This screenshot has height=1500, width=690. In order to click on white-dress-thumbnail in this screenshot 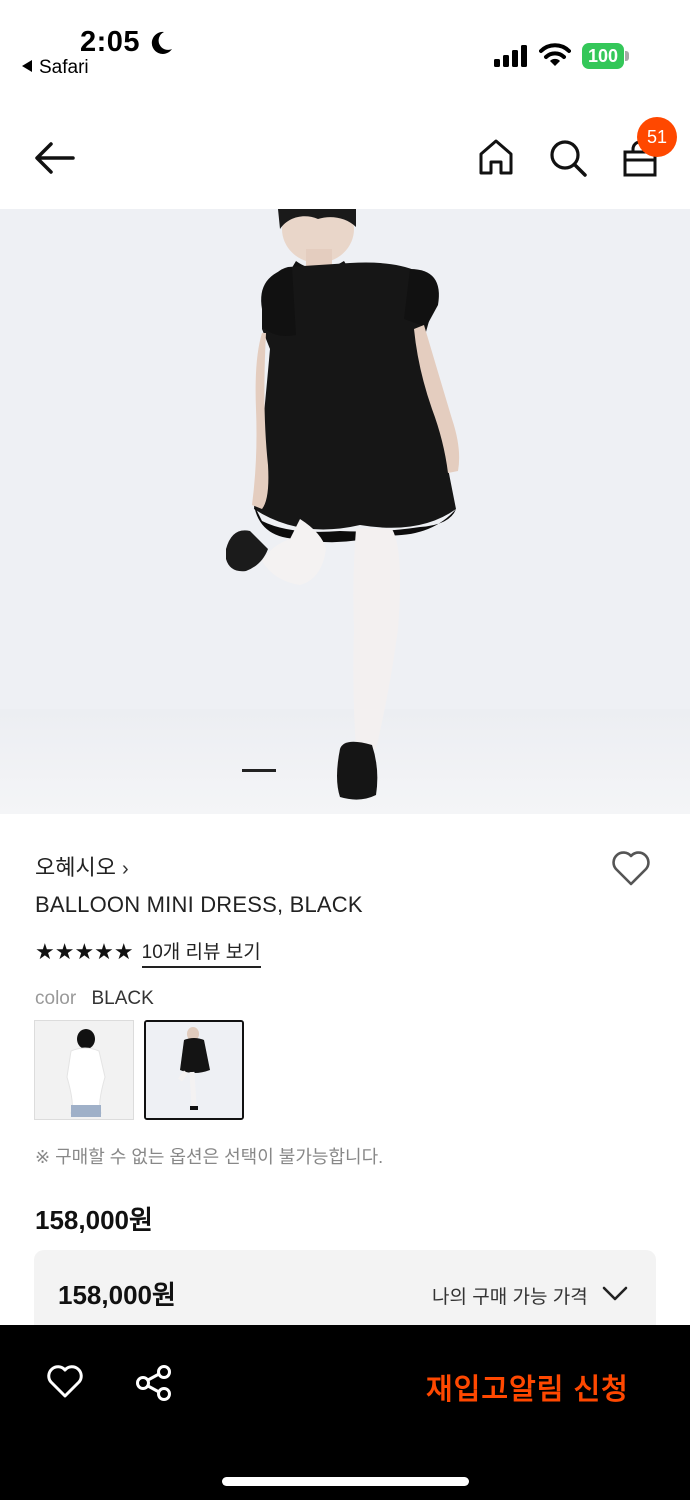, I will do `click(84, 1070)`.